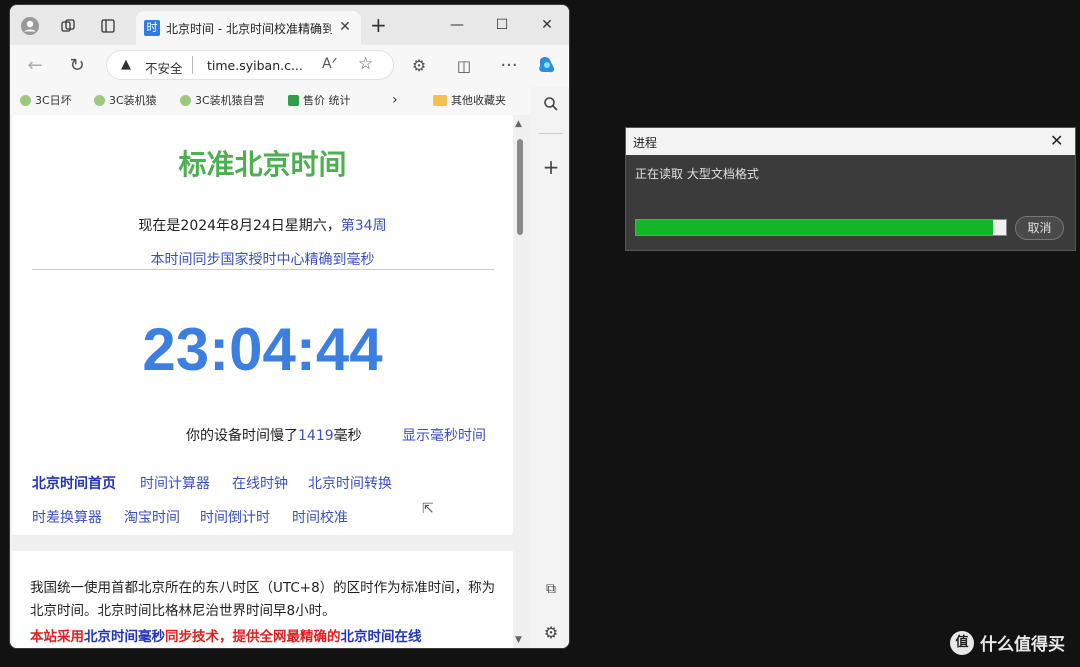  I want to click on week-link: 第34周, so click(364, 226).